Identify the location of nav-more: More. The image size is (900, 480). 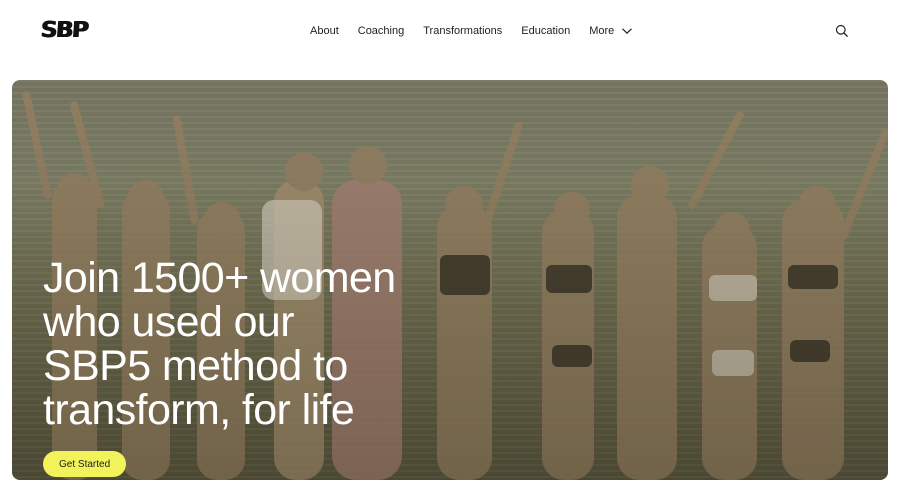
(611, 31).